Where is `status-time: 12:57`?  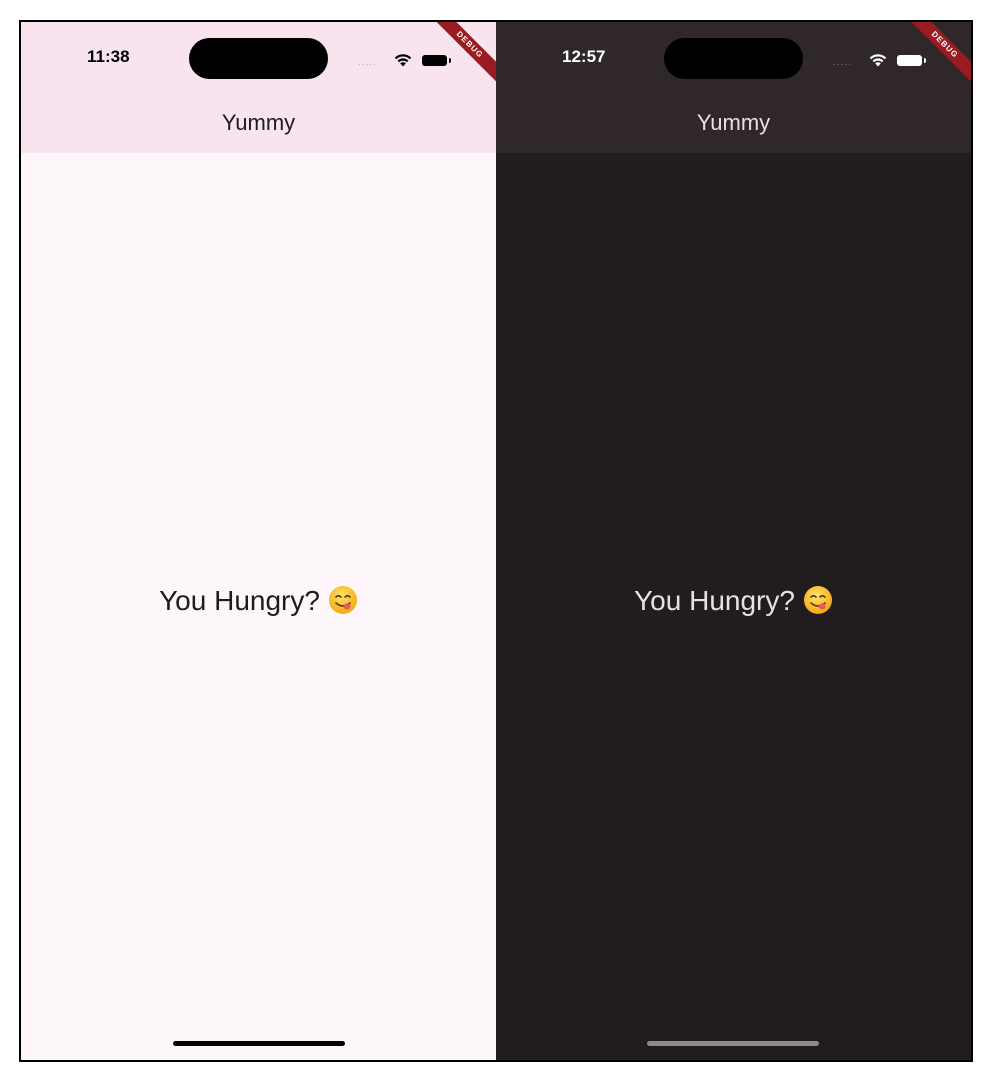 status-time: 12:57 is located at coordinates (584, 56).